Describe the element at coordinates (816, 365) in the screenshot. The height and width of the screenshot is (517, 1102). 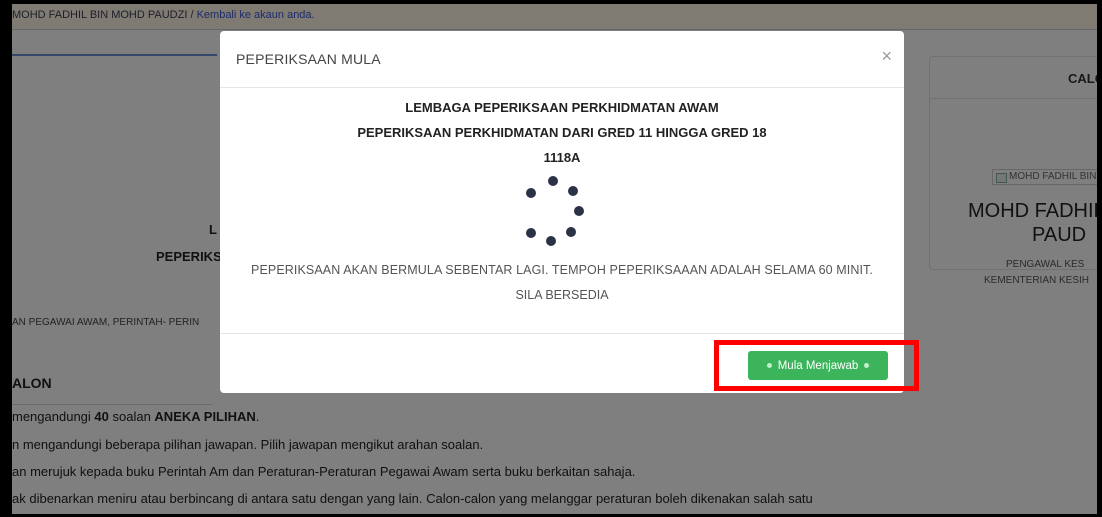
I see `highlight-box` at that location.